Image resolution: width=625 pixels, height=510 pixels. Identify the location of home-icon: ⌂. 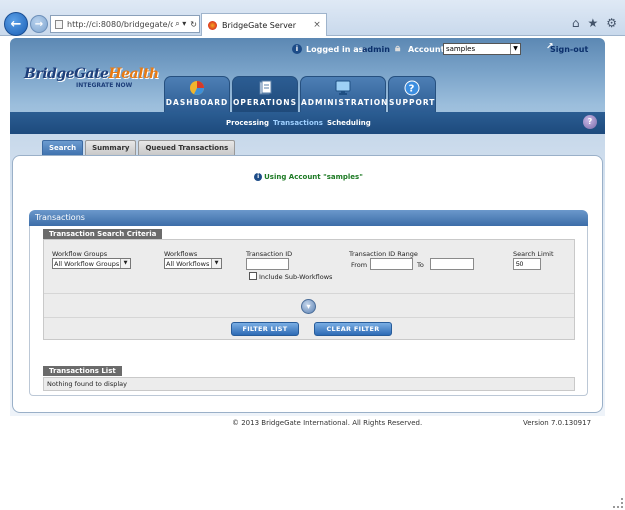
(576, 23).